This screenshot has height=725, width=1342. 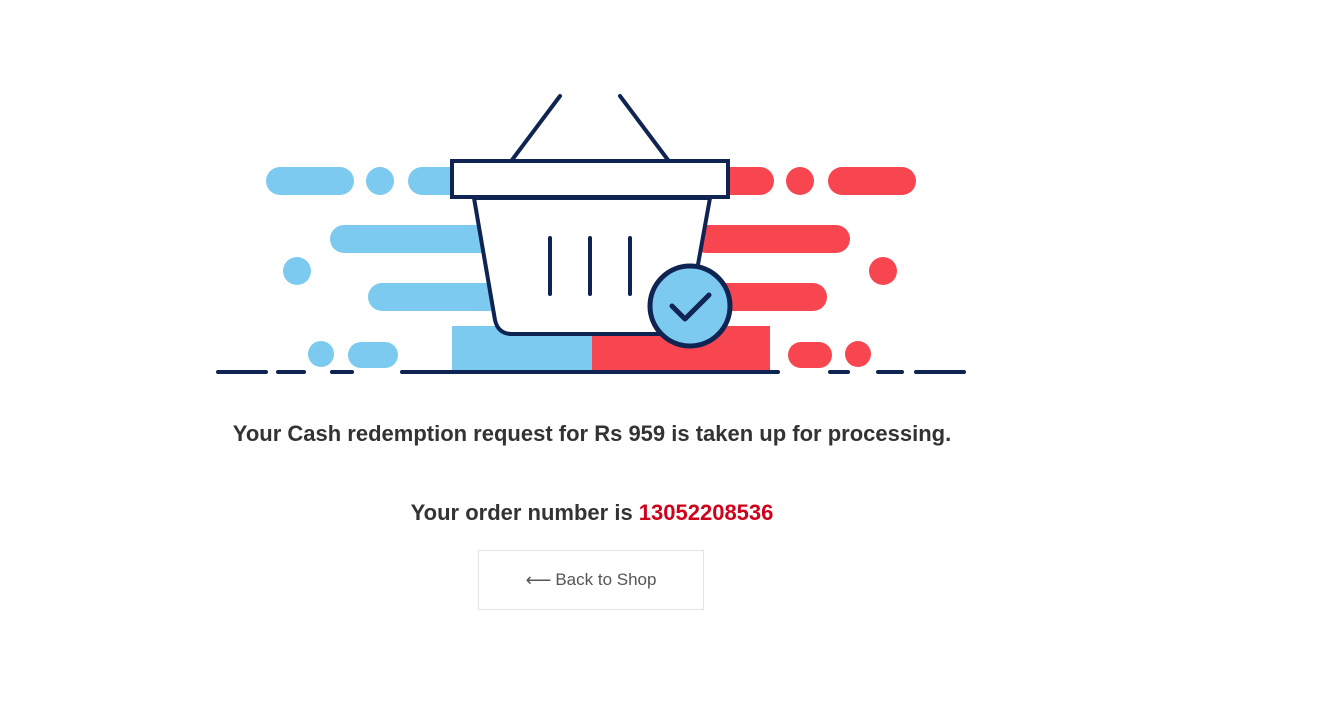 I want to click on arrow-left-icon: ⟵, so click(x=538, y=580).